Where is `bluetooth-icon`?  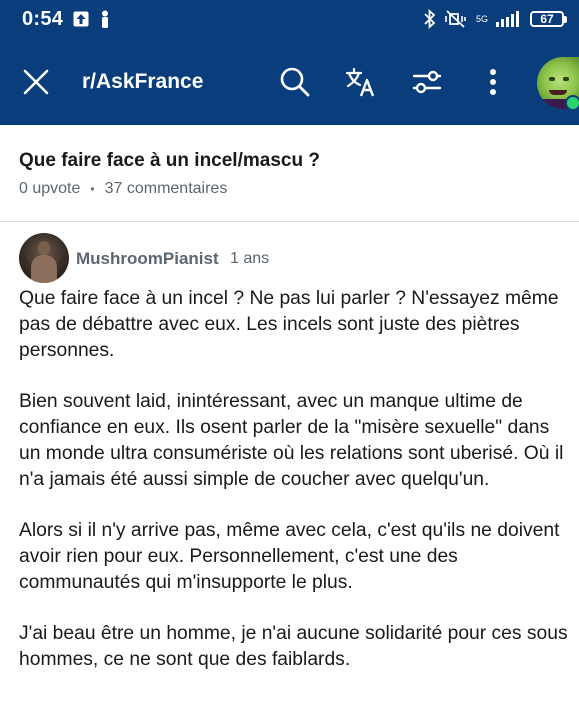 bluetooth-icon is located at coordinates (430, 19).